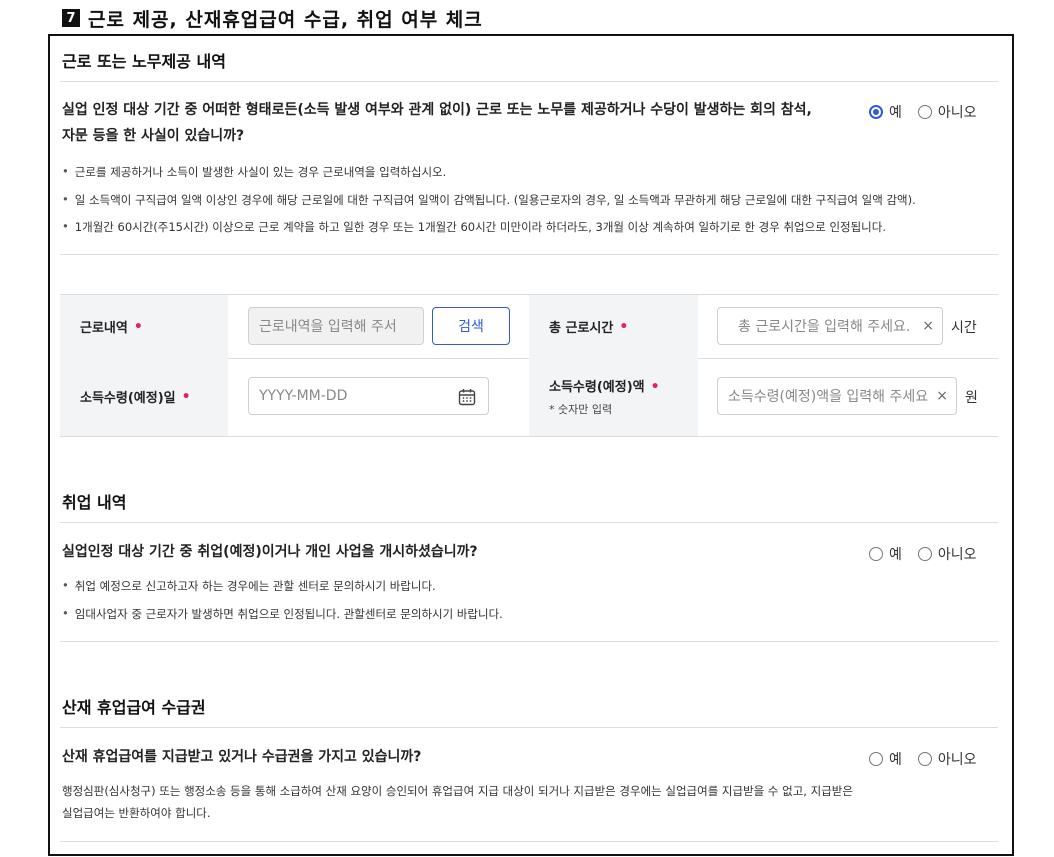 Image resolution: width=1054 pixels, height=857 pixels. Describe the element at coordinates (971, 398) in the screenshot. I see `amount-unit: 원` at that location.